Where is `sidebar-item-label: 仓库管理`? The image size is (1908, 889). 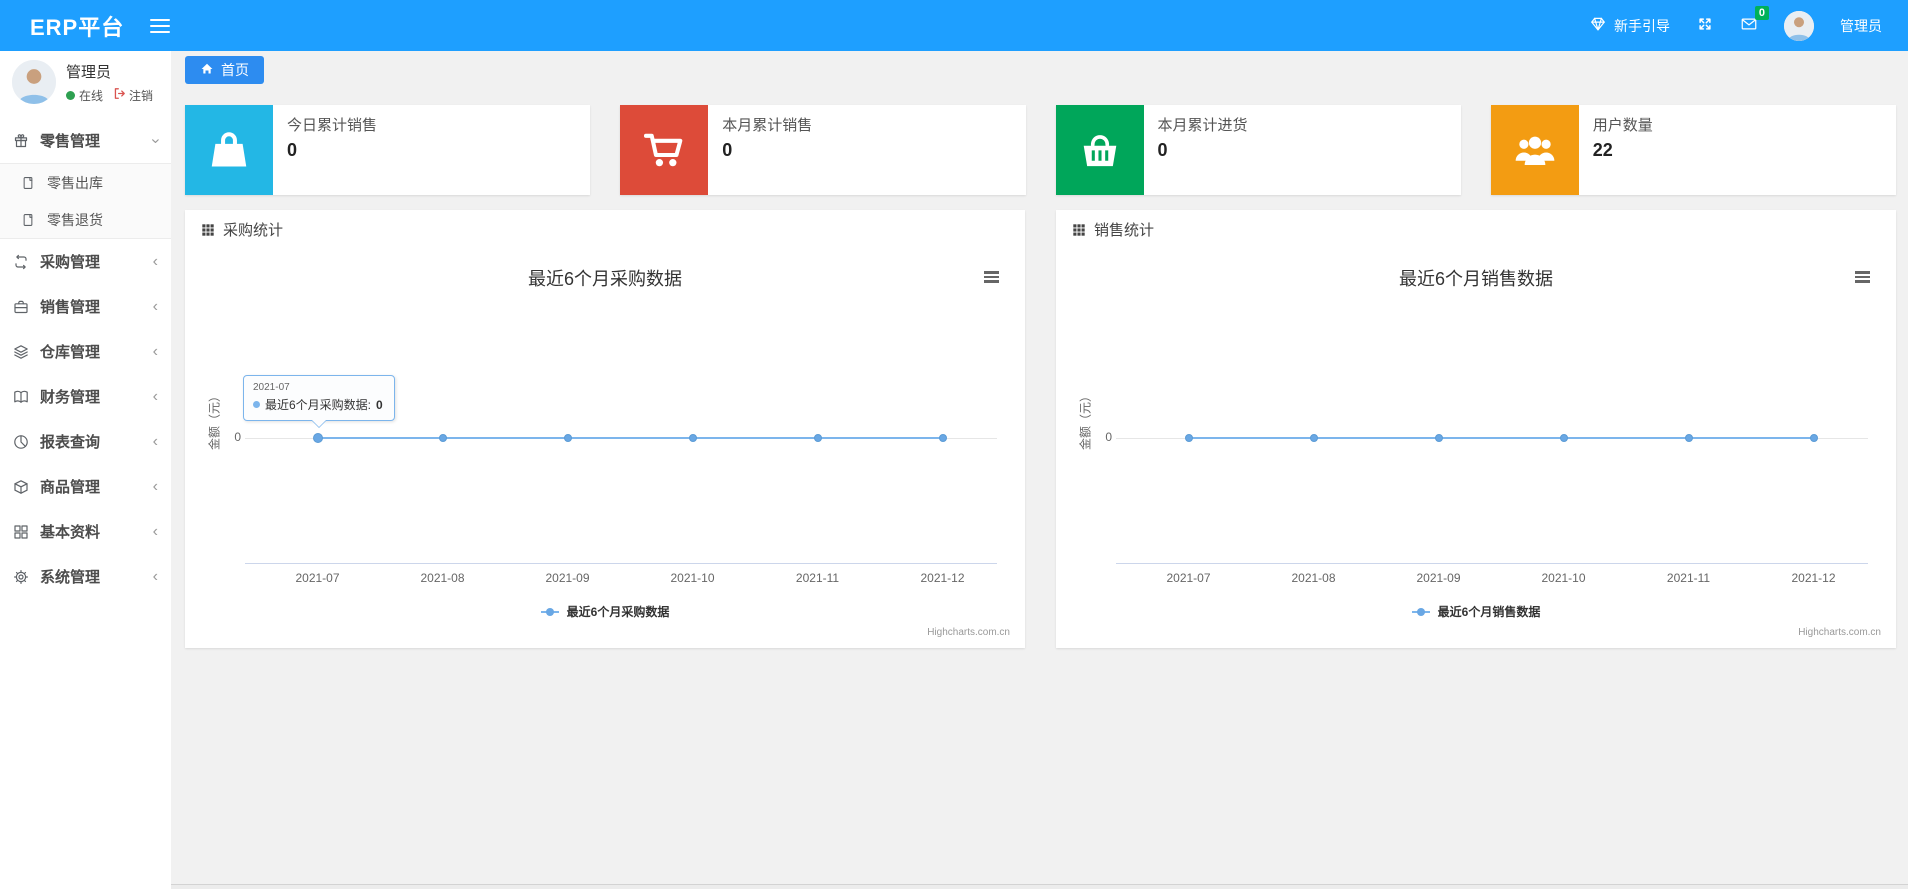 sidebar-item-label: 仓库管理 is located at coordinates (70, 352).